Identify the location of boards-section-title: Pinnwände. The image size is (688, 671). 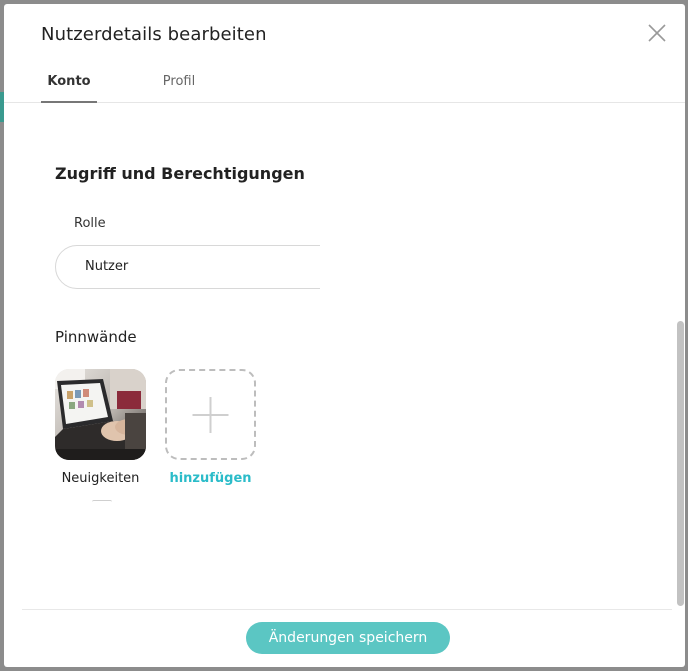
(96, 337).